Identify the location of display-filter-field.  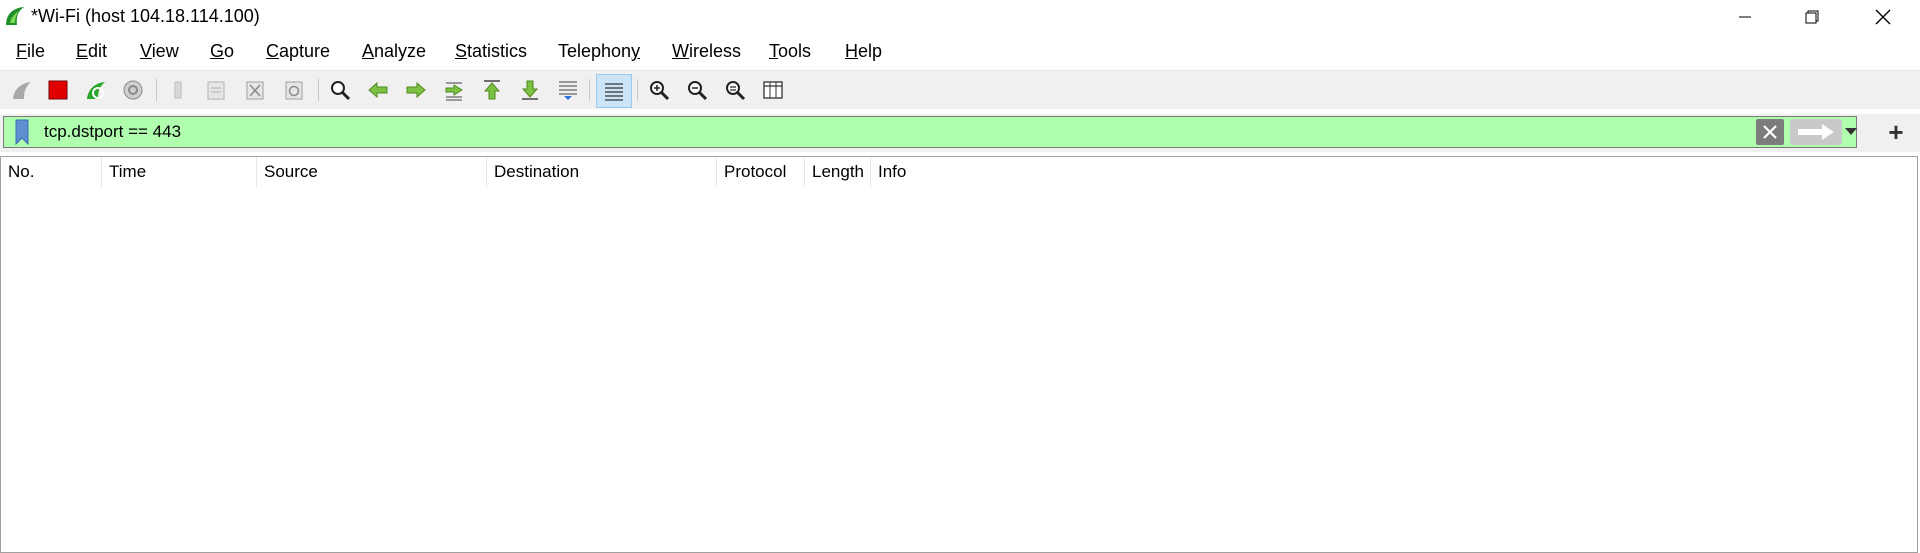
(930, 132).